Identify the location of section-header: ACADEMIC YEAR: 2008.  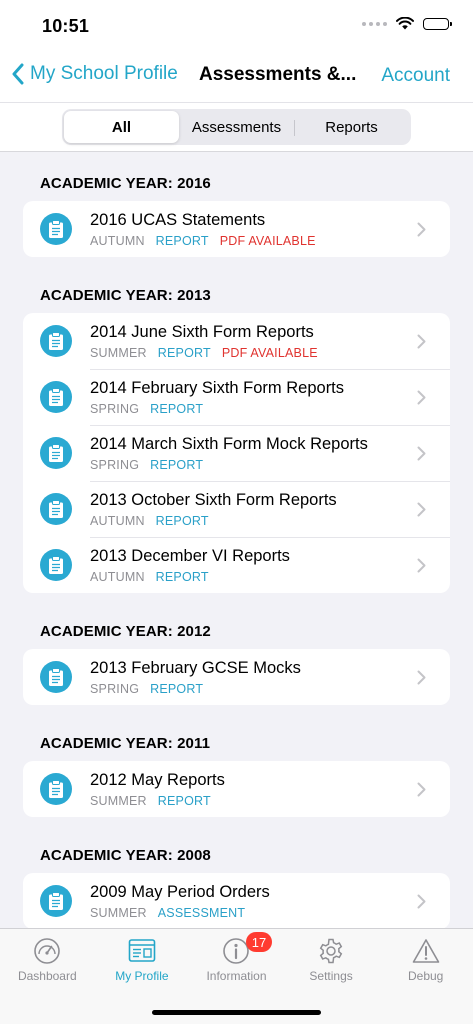
(125, 855).